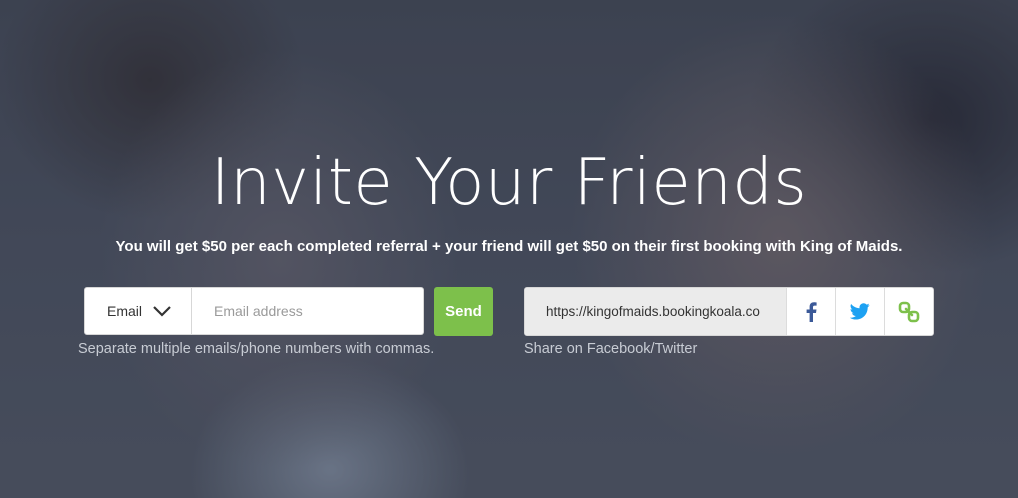 The image size is (1018, 498). I want to click on twitter-icon, so click(860, 311).